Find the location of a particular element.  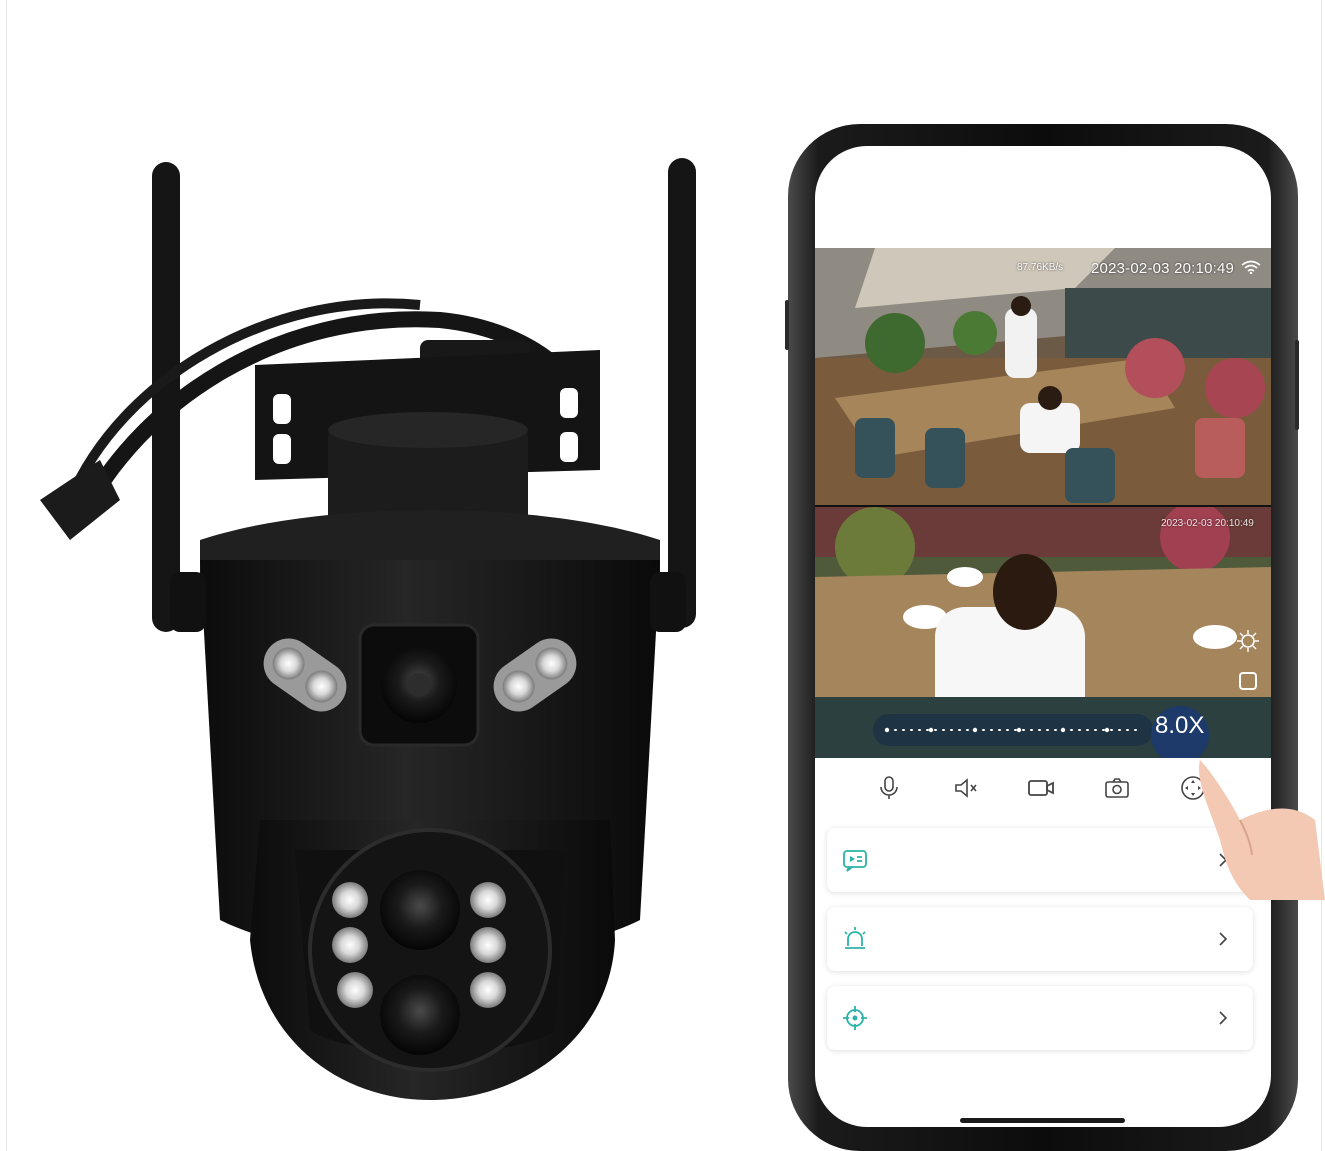

microphone-icon is located at coordinates (889, 788).